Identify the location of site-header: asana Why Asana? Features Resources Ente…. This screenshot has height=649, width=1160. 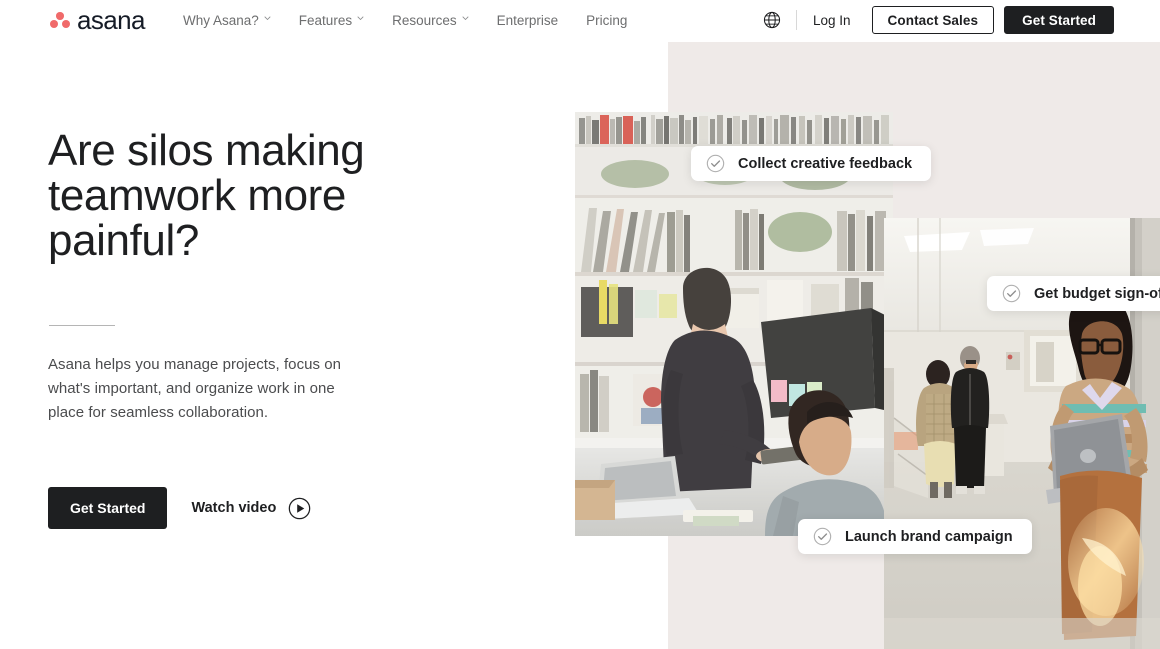
(580, 20).